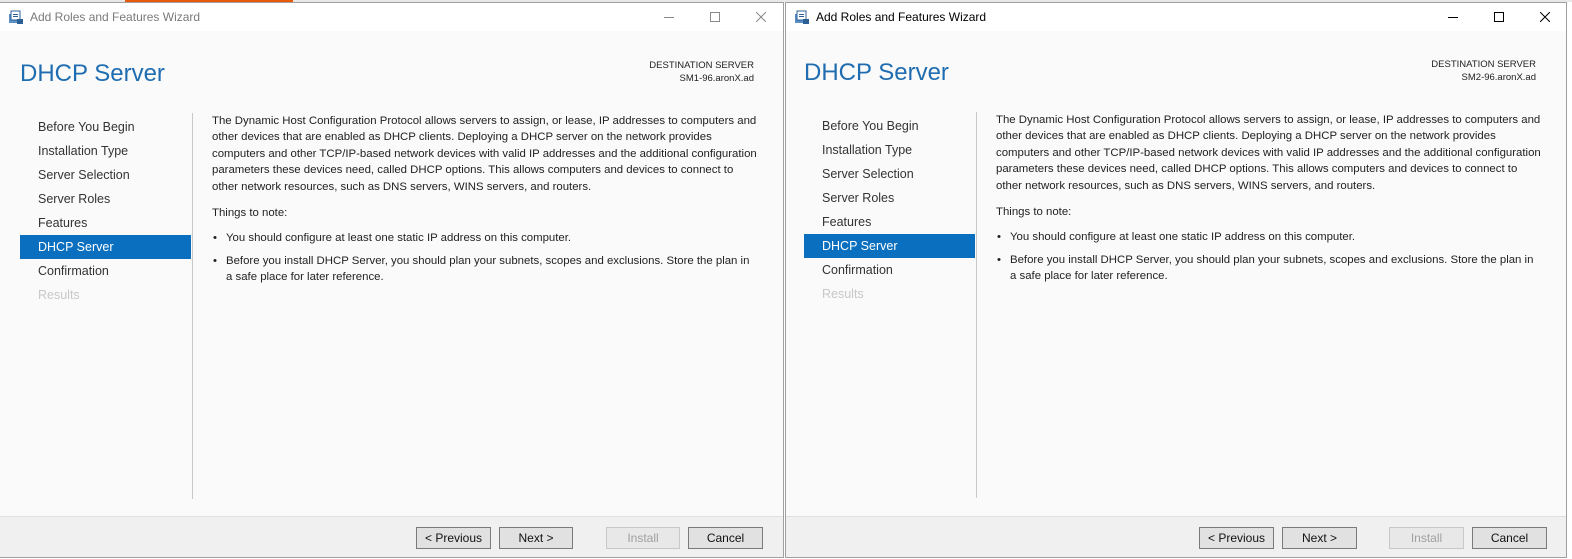  I want to click on destination-server-info: DESTINATION SERVER SM1-96.aronX.ad, so click(701, 72).